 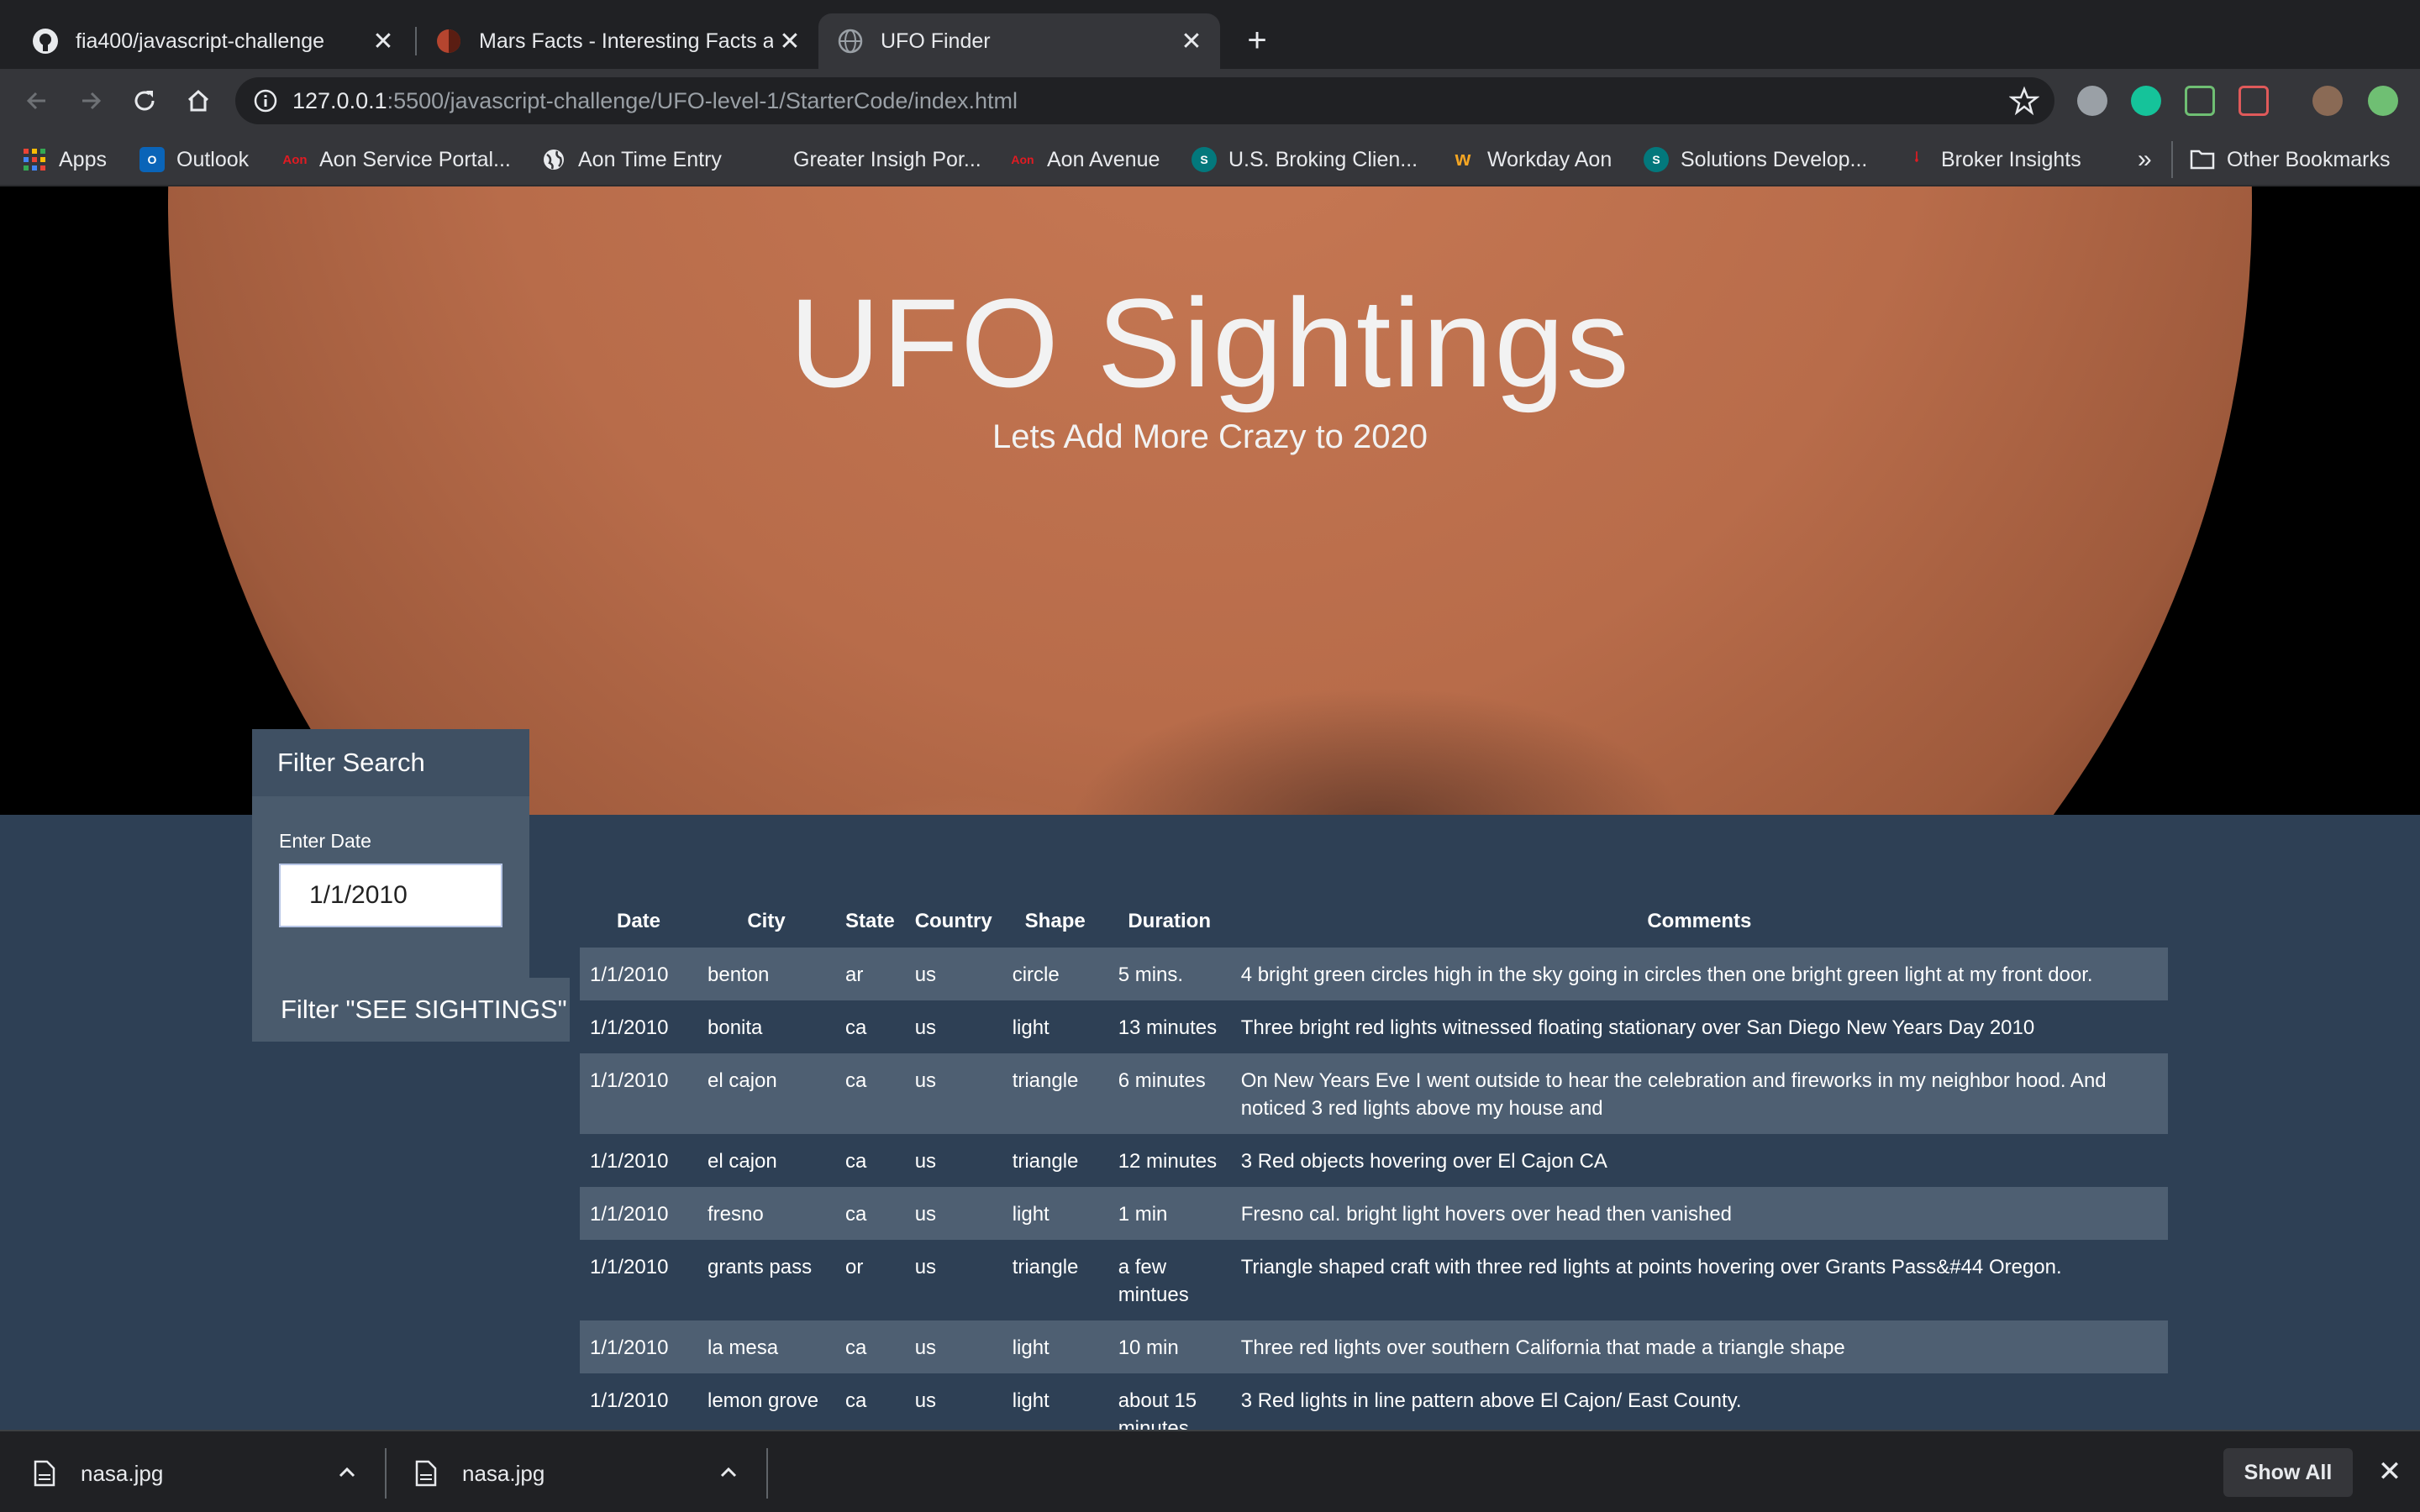 I want to click on printer-extension-icon, so click(x=2200, y=101).